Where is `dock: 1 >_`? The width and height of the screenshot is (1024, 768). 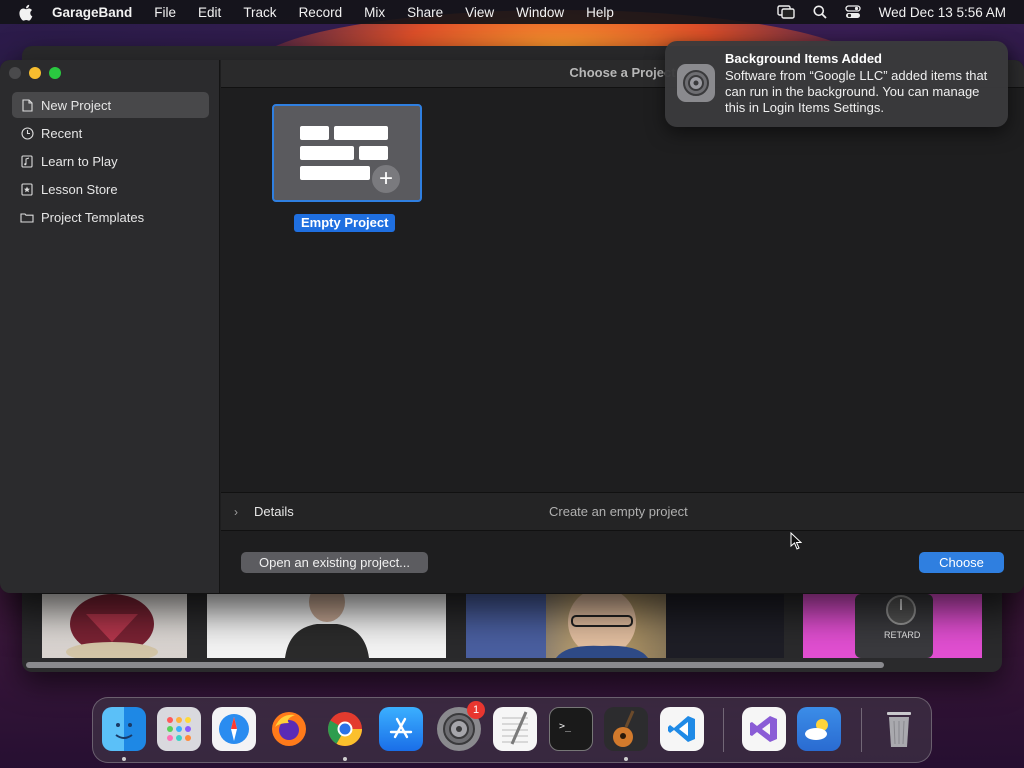 dock: 1 >_ is located at coordinates (512, 730).